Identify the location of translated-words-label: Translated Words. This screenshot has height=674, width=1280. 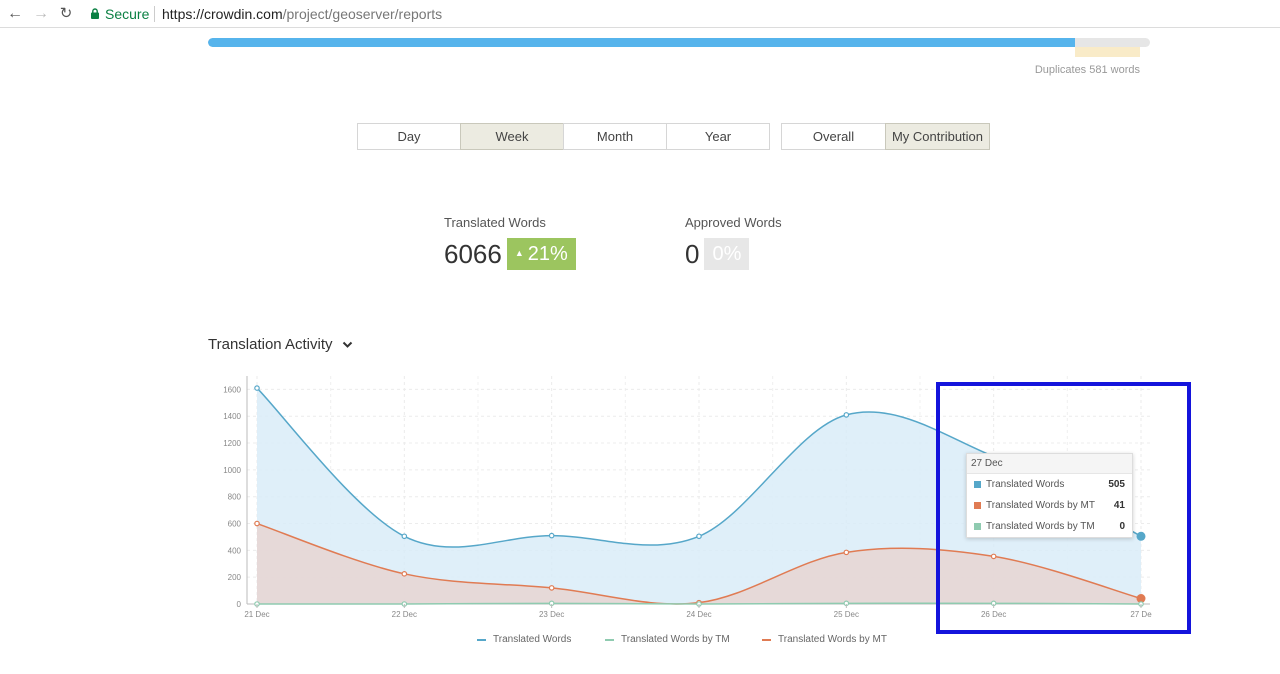
(495, 222).